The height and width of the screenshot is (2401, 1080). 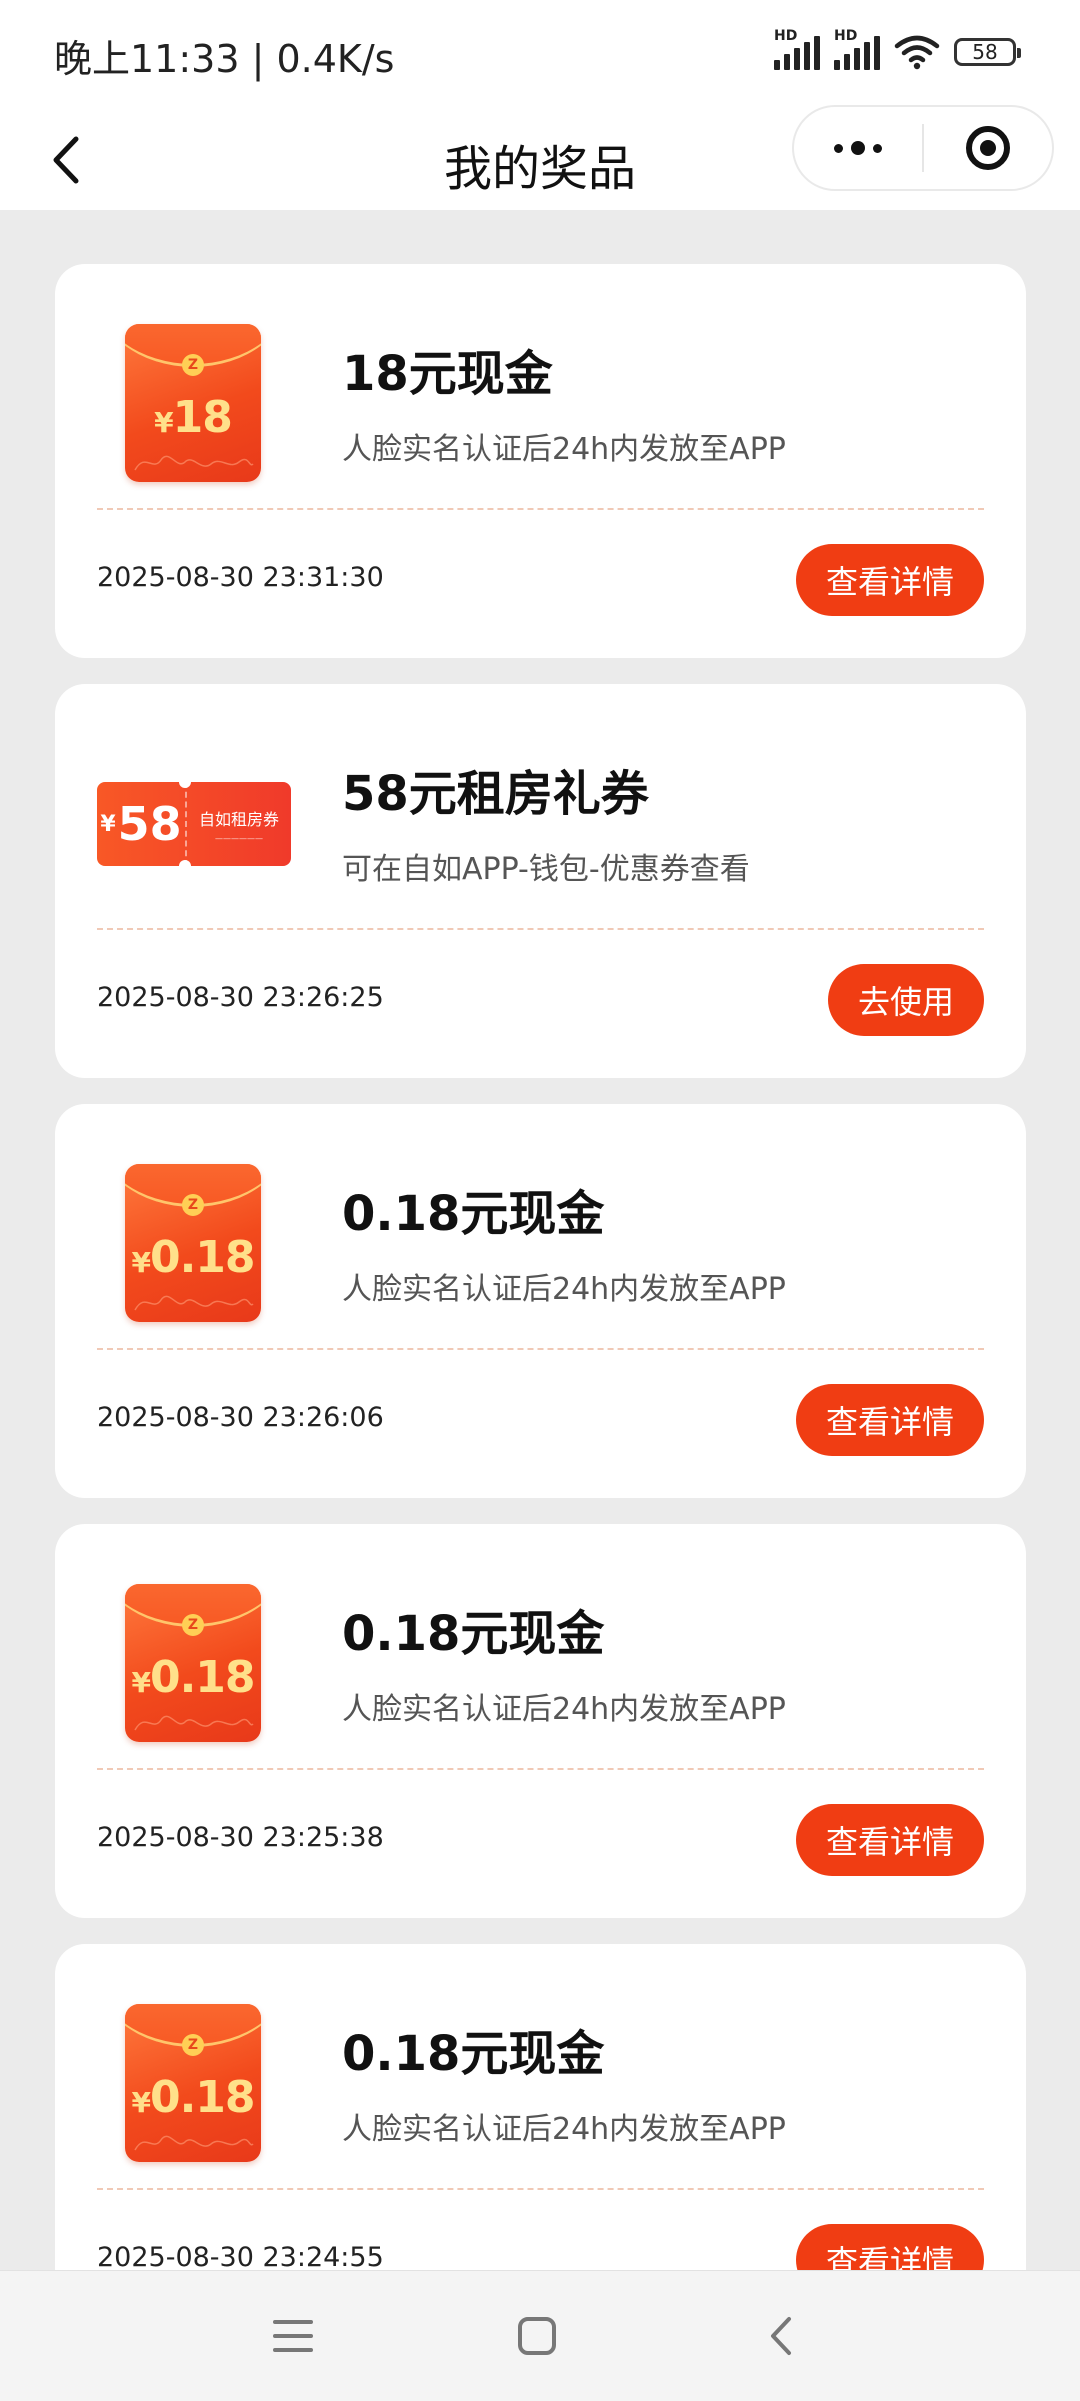 What do you see at coordinates (540, 157) in the screenshot?
I see `nav-bar: 我的奖品` at bounding box center [540, 157].